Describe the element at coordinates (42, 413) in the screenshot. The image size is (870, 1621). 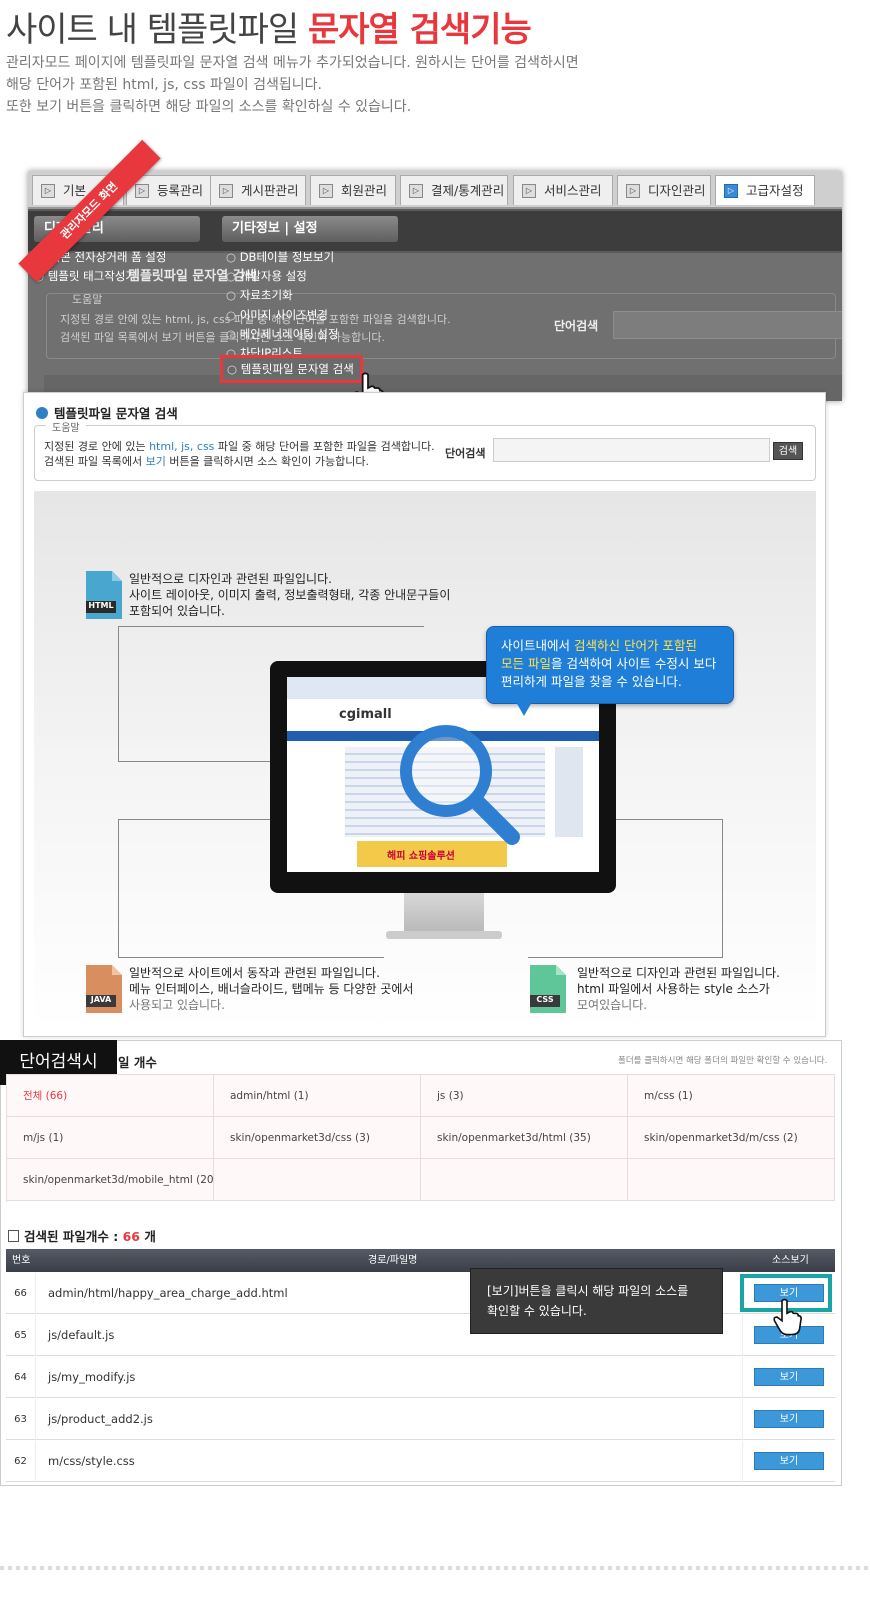
I see `bullet-icon` at that location.